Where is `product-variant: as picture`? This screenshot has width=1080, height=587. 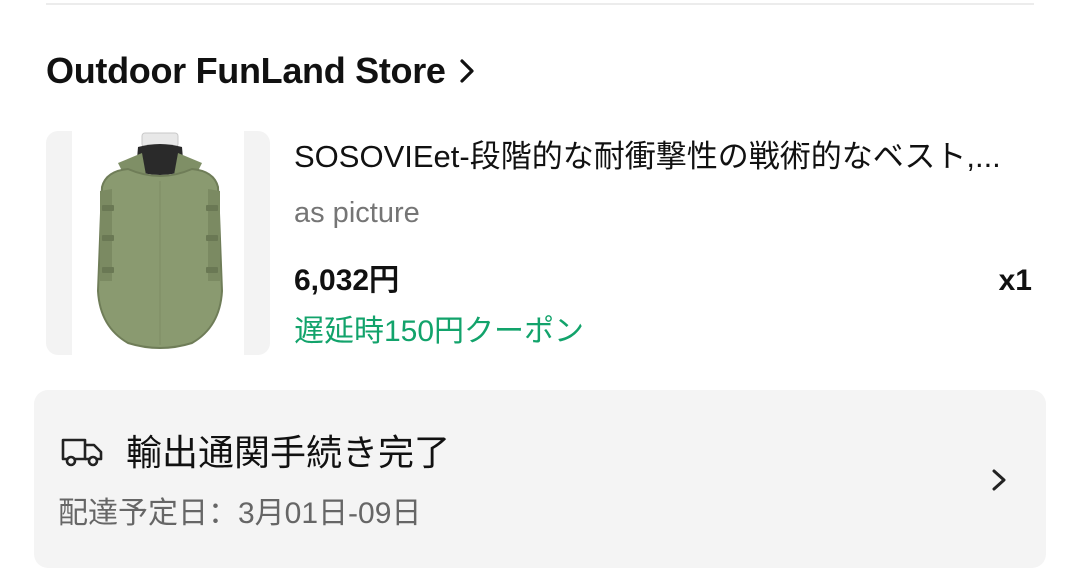 product-variant: as picture is located at coordinates (357, 213).